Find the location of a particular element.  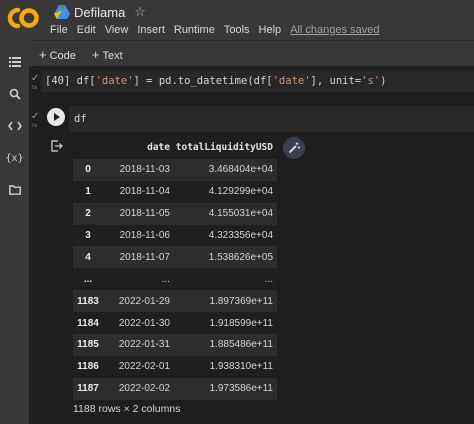

output-actions-icon is located at coordinates (57, 146).